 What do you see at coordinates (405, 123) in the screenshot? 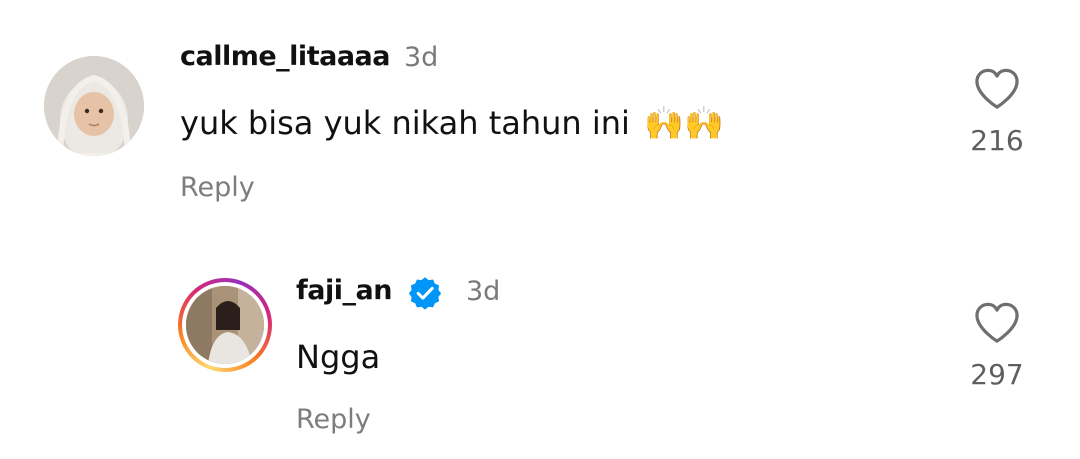
I see `comment-body: yuk bisa yuk nikah tahun ini` at bounding box center [405, 123].